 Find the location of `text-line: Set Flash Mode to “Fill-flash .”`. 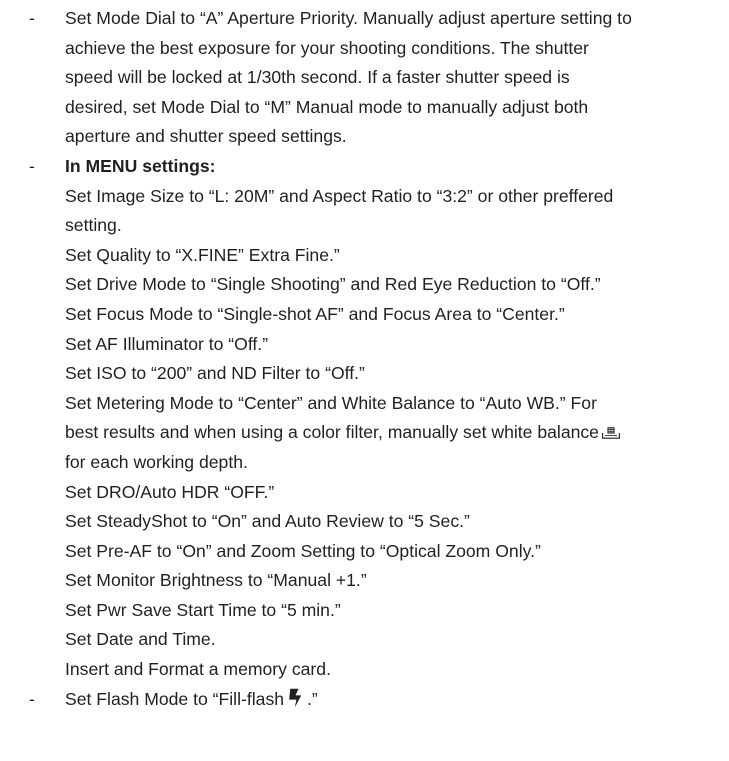

text-line: Set Flash Mode to “Fill-flash .” is located at coordinates (387, 700).